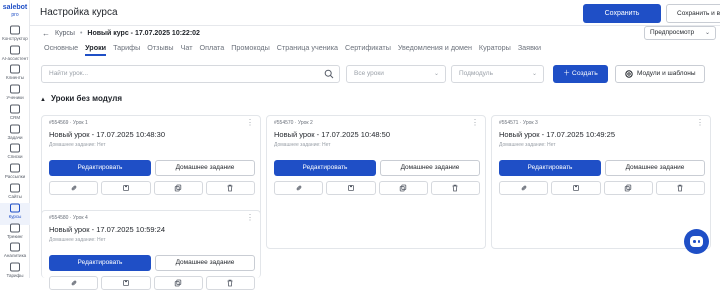 The height and width of the screenshot is (290, 720). Describe the element at coordinates (143, 33) in the screenshot. I see `breadcrumb-course-title: Новый курс - 17.07.2025 10:22:02` at that location.